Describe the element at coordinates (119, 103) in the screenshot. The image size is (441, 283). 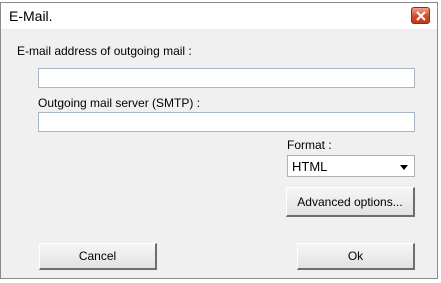
I see `smtp-server-label: Outgoing mail server (SMTP) :` at that location.